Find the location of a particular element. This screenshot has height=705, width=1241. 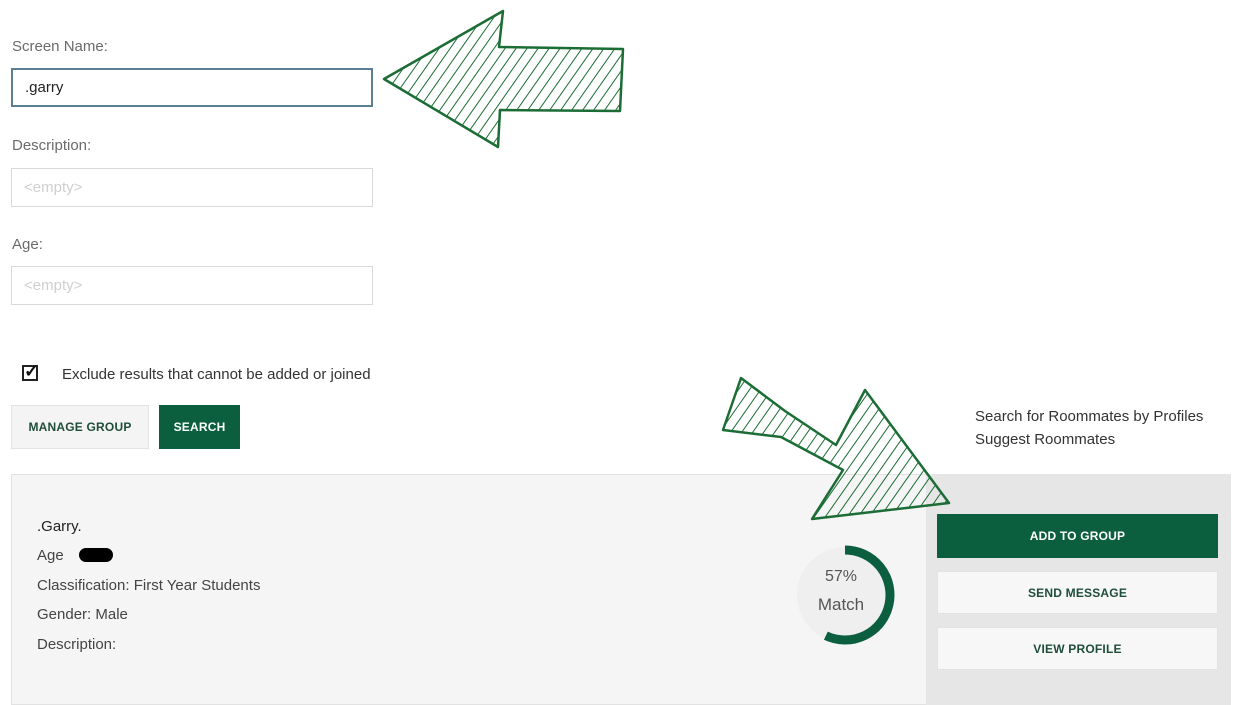

checkmark-icon: ✓ is located at coordinates (32, 371).